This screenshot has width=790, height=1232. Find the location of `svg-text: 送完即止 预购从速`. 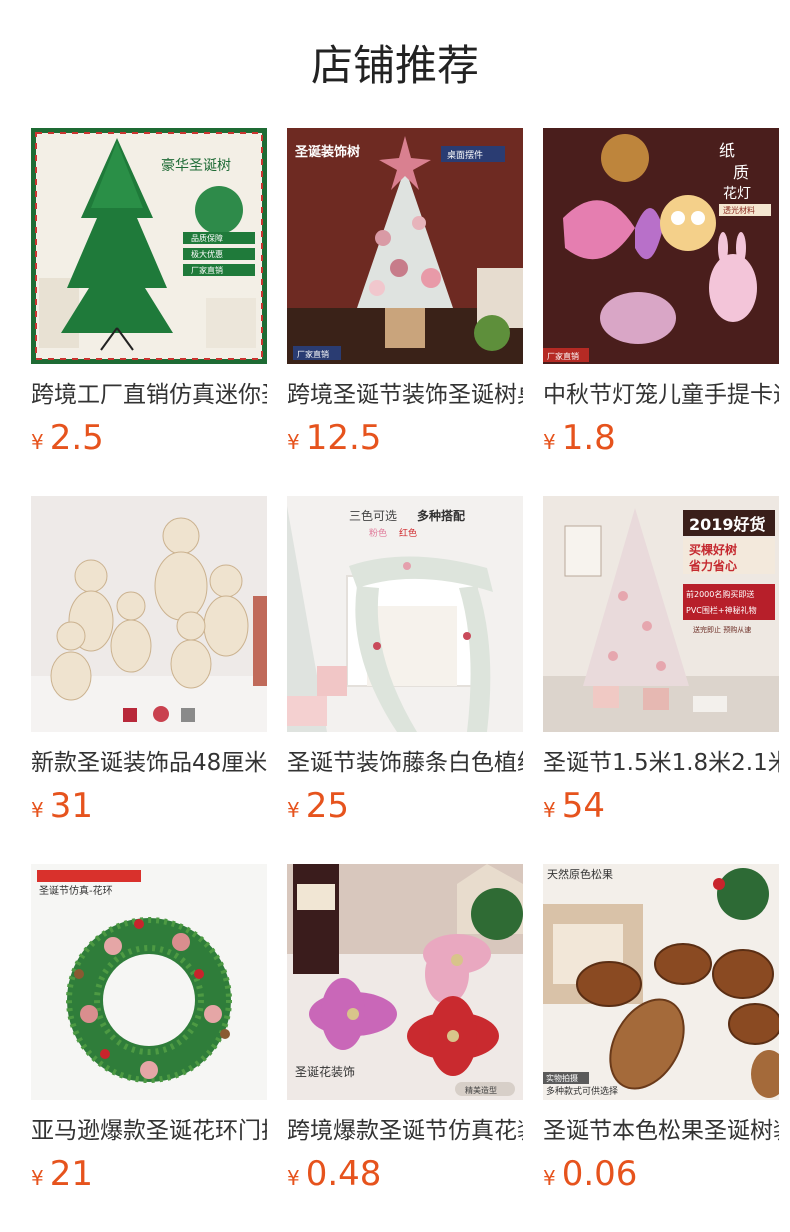

svg-text: 送完即止 预购从速 is located at coordinates (722, 629).